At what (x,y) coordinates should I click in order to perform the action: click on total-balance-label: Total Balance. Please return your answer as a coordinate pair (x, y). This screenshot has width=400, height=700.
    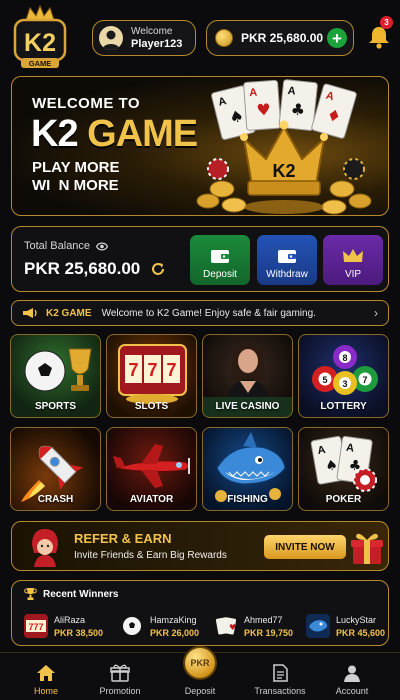
    Looking at the image, I should click on (66, 246).